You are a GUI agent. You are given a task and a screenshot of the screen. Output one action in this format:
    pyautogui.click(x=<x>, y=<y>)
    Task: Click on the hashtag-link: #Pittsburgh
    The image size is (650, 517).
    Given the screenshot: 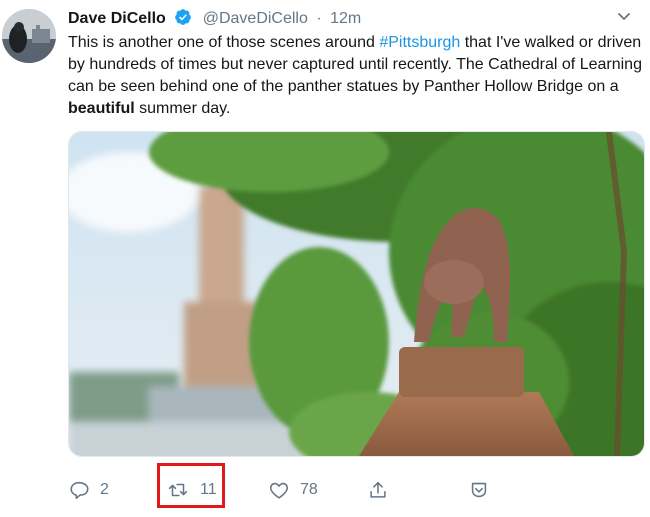 What is the action you would take?
    pyautogui.click(x=419, y=42)
    